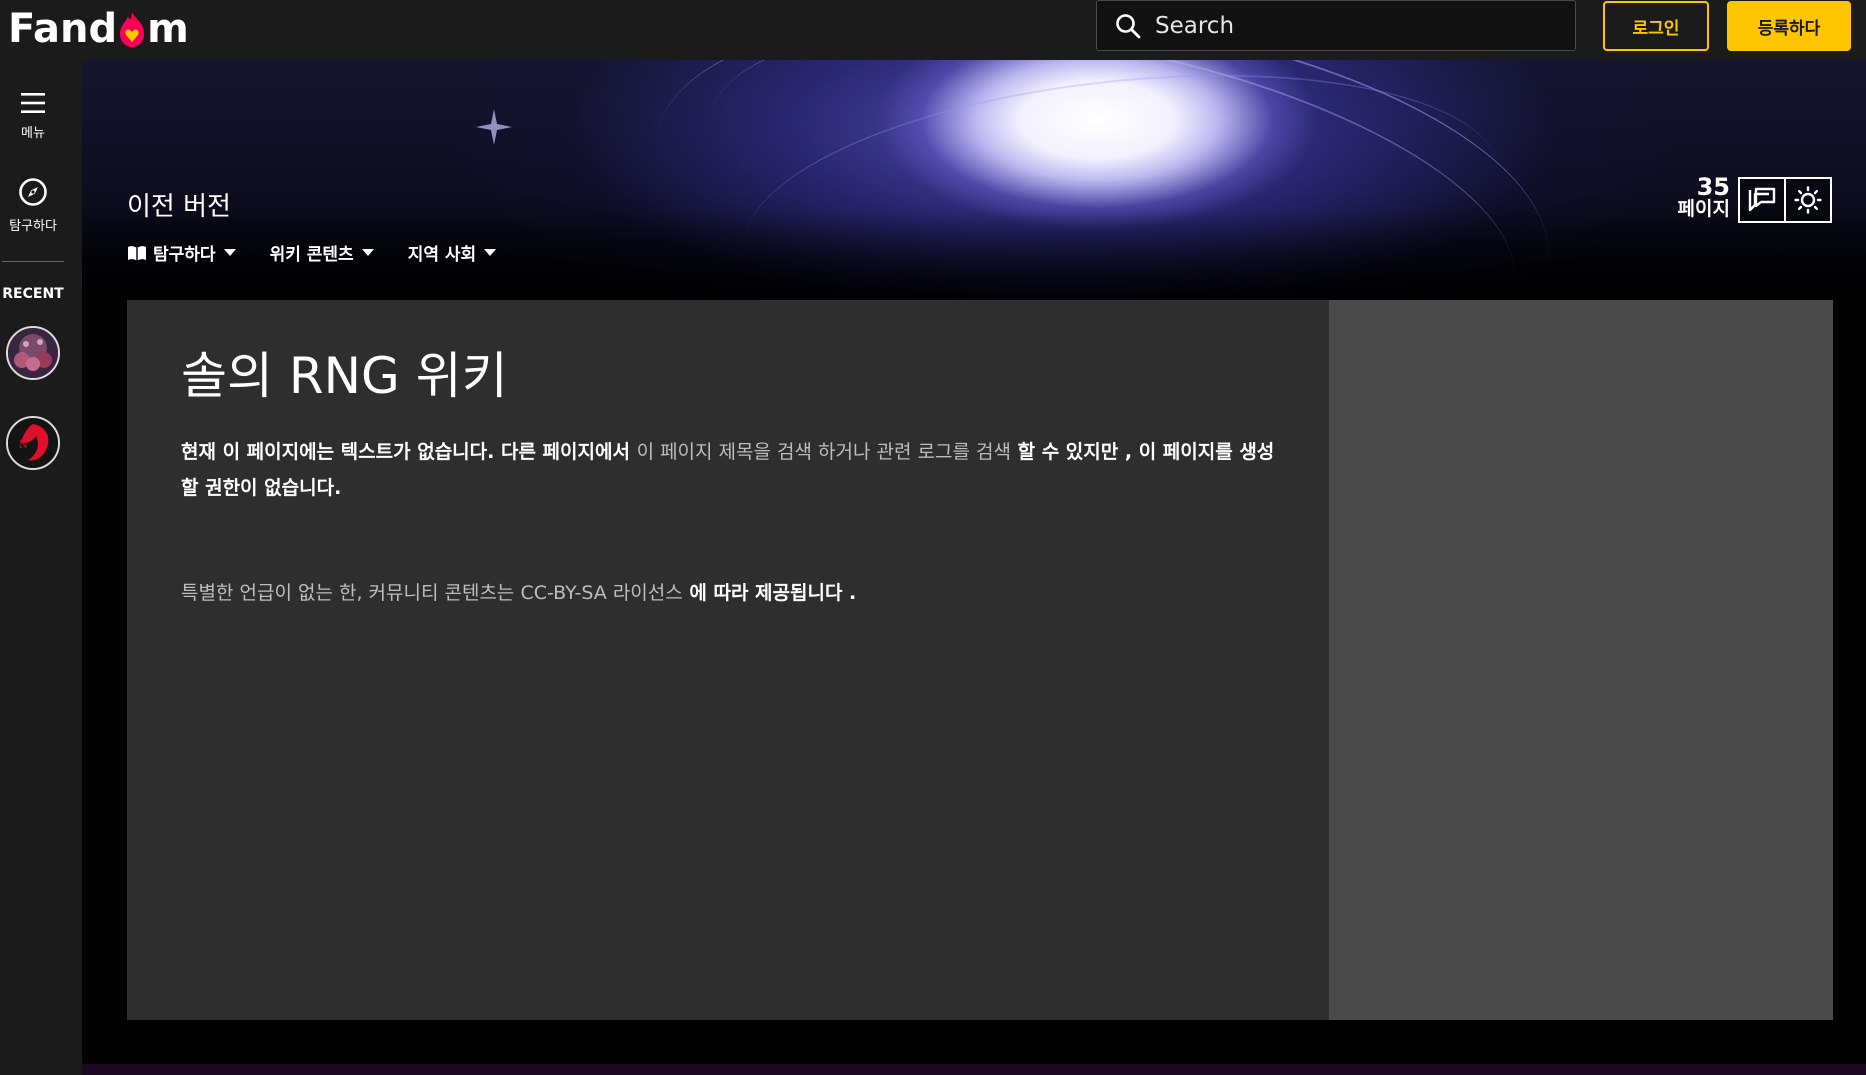  Describe the element at coordinates (33, 116) in the screenshot. I see `menu-button: 메뉴` at that location.